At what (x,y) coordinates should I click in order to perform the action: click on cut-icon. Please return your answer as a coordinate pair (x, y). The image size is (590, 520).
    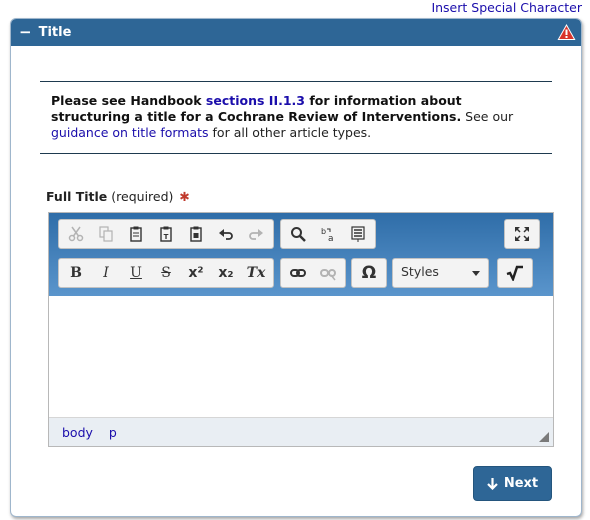
    Looking at the image, I should click on (76, 234).